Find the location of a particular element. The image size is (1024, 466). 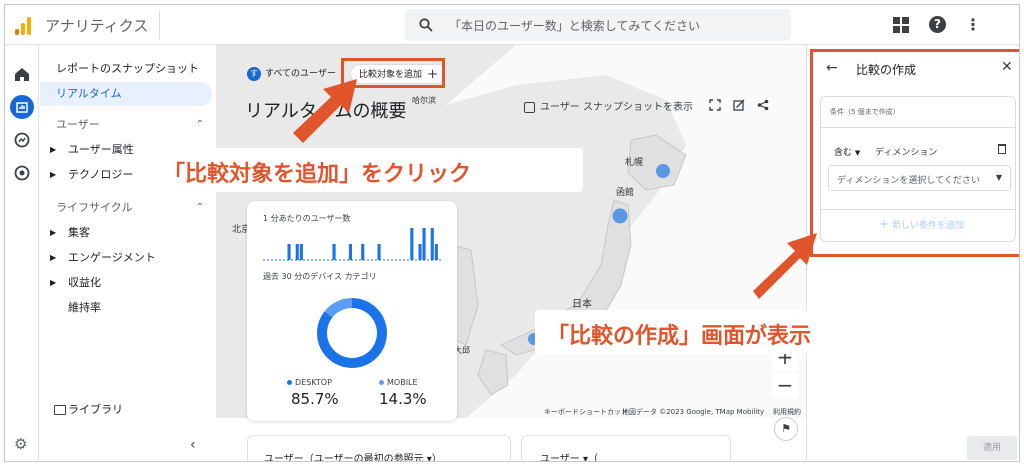

map-label-harbin: 哈尔滨 is located at coordinates (424, 100).